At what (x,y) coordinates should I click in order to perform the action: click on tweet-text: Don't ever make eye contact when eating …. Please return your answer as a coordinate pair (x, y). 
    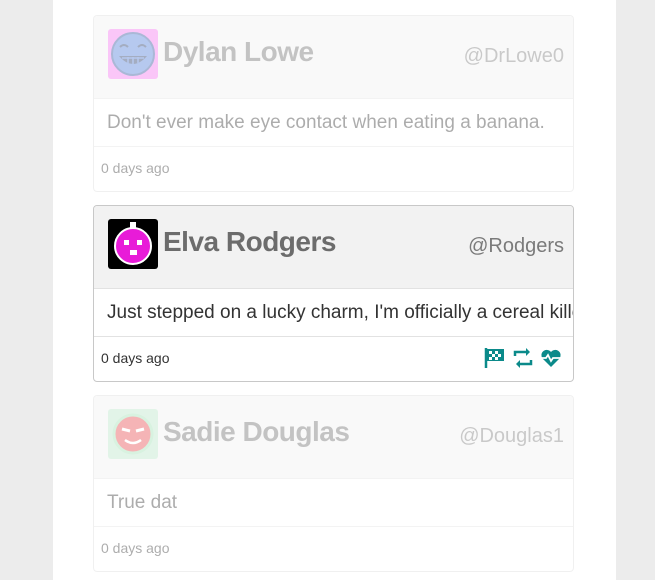
    Looking at the image, I should click on (333, 123).